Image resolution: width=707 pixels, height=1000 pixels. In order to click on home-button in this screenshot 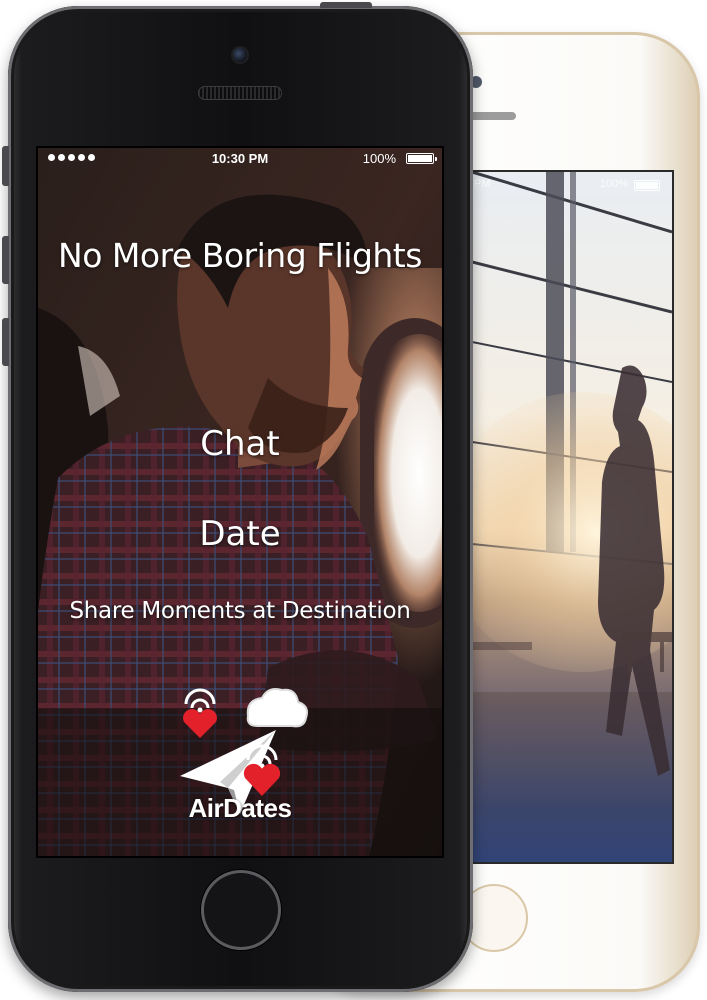, I will do `click(241, 910)`.